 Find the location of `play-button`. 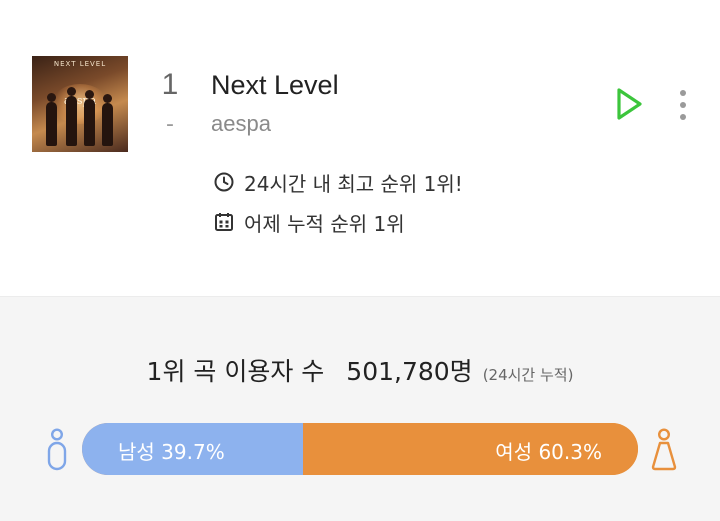

play-button is located at coordinates (629, 104).